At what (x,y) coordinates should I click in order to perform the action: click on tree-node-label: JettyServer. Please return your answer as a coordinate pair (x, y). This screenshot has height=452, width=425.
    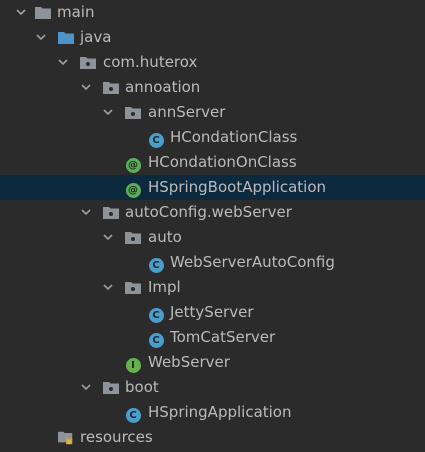
    Looking at the image, I should click on (212, 312).